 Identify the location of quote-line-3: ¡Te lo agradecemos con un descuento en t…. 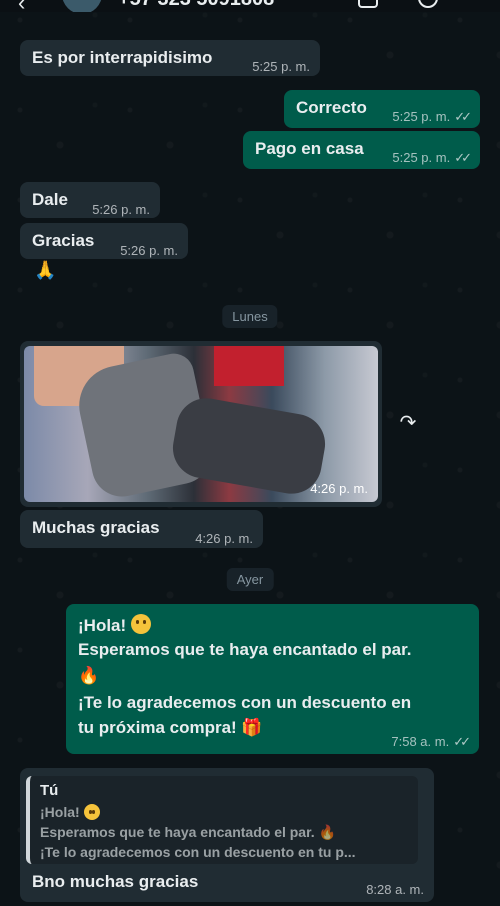
(198, 852).